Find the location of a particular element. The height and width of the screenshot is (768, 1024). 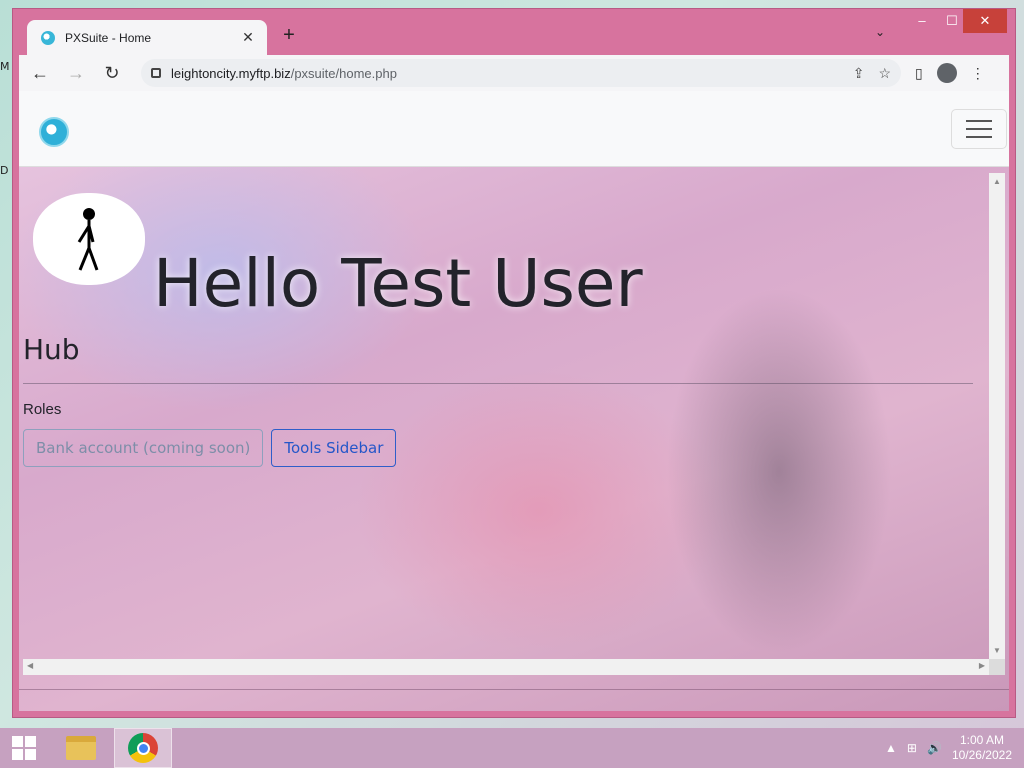

site-logo-globe-icon is located at coordinates (54, 132).